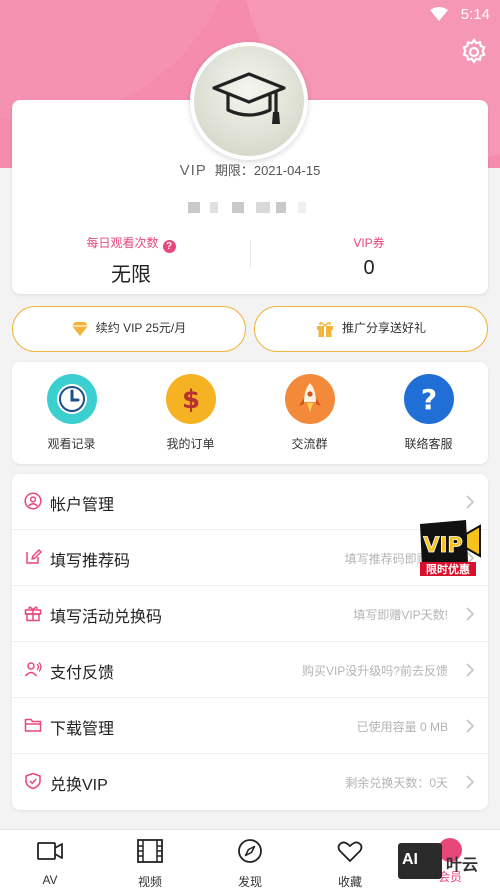 Image resolution: width=500 pixels, height=889 pixels. I want to click on wifi-icon, so click(439, 14).